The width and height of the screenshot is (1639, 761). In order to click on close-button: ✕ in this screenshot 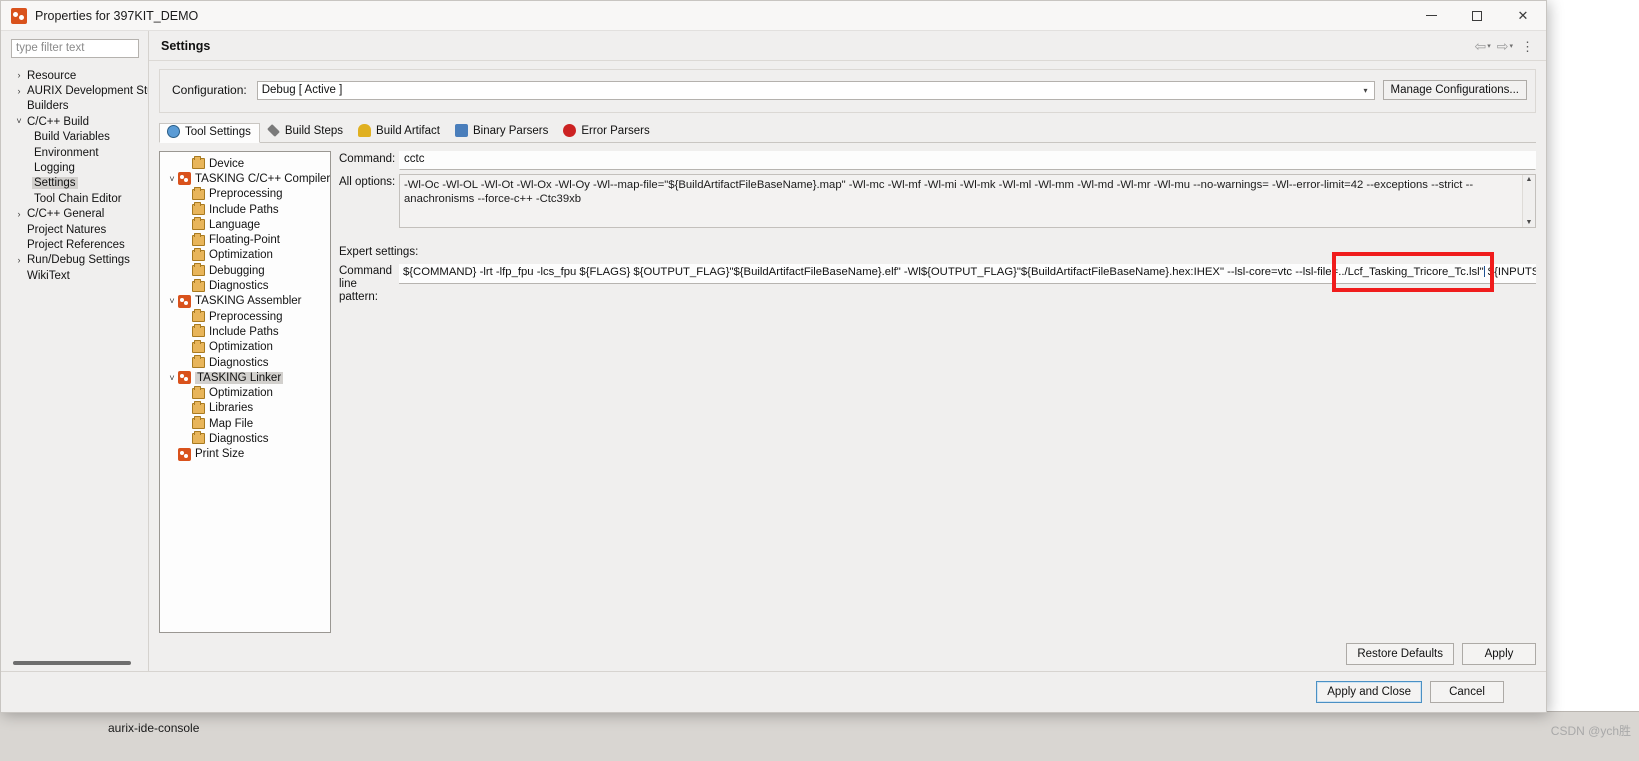, I will do `click(1523, 16)`.